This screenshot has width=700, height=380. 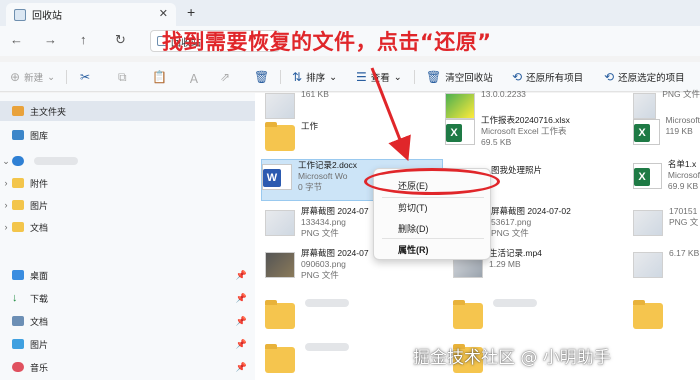 I want to click on highlight-ellipse, so click(x=432, y=181).